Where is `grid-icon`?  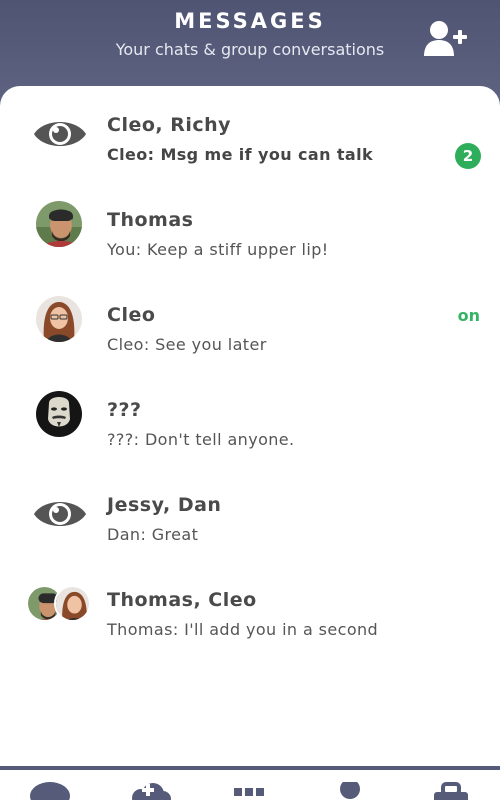
grid-icon is located at coordinates (249, 792).